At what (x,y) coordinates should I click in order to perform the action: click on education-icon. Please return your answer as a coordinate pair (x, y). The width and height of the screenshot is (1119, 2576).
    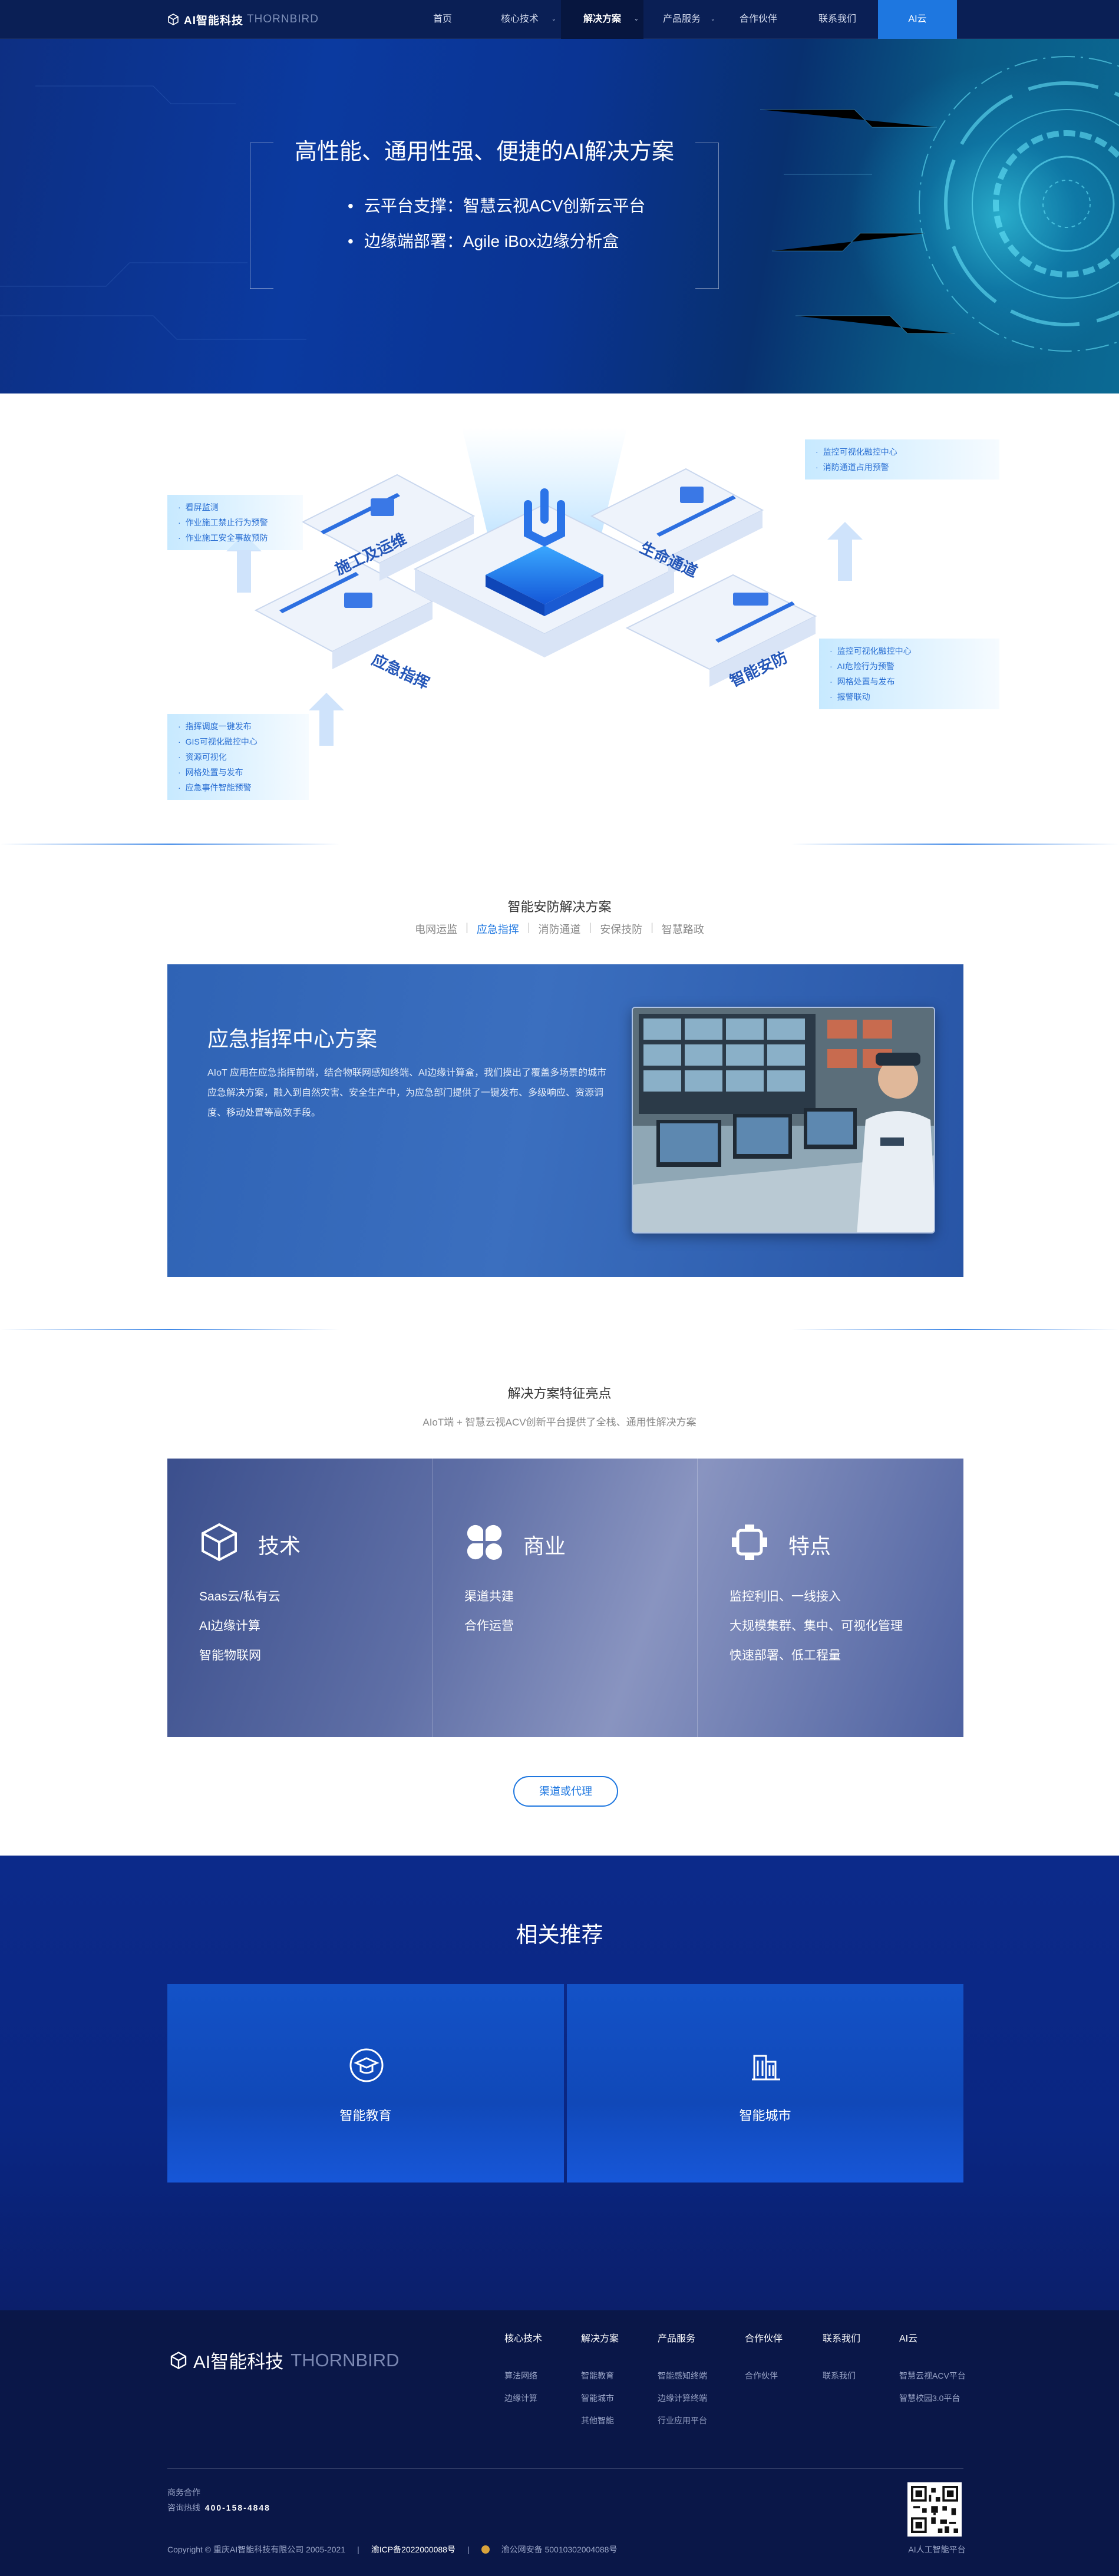
    Looking at the image, I should click on (367, 2065).